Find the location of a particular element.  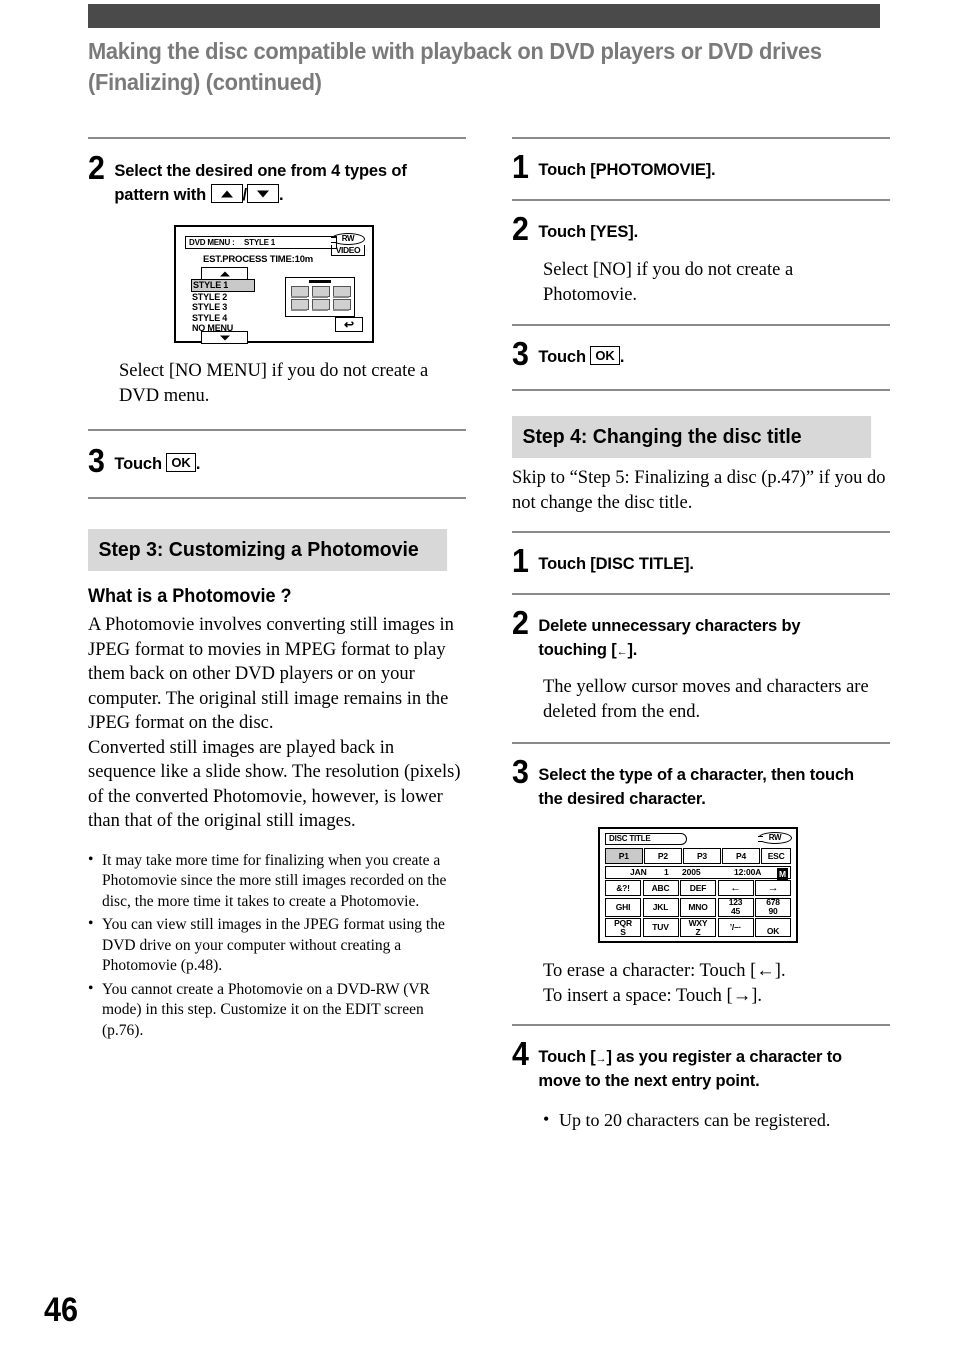

key-punctuation: ’/–· is located at coordinates (735, 927).